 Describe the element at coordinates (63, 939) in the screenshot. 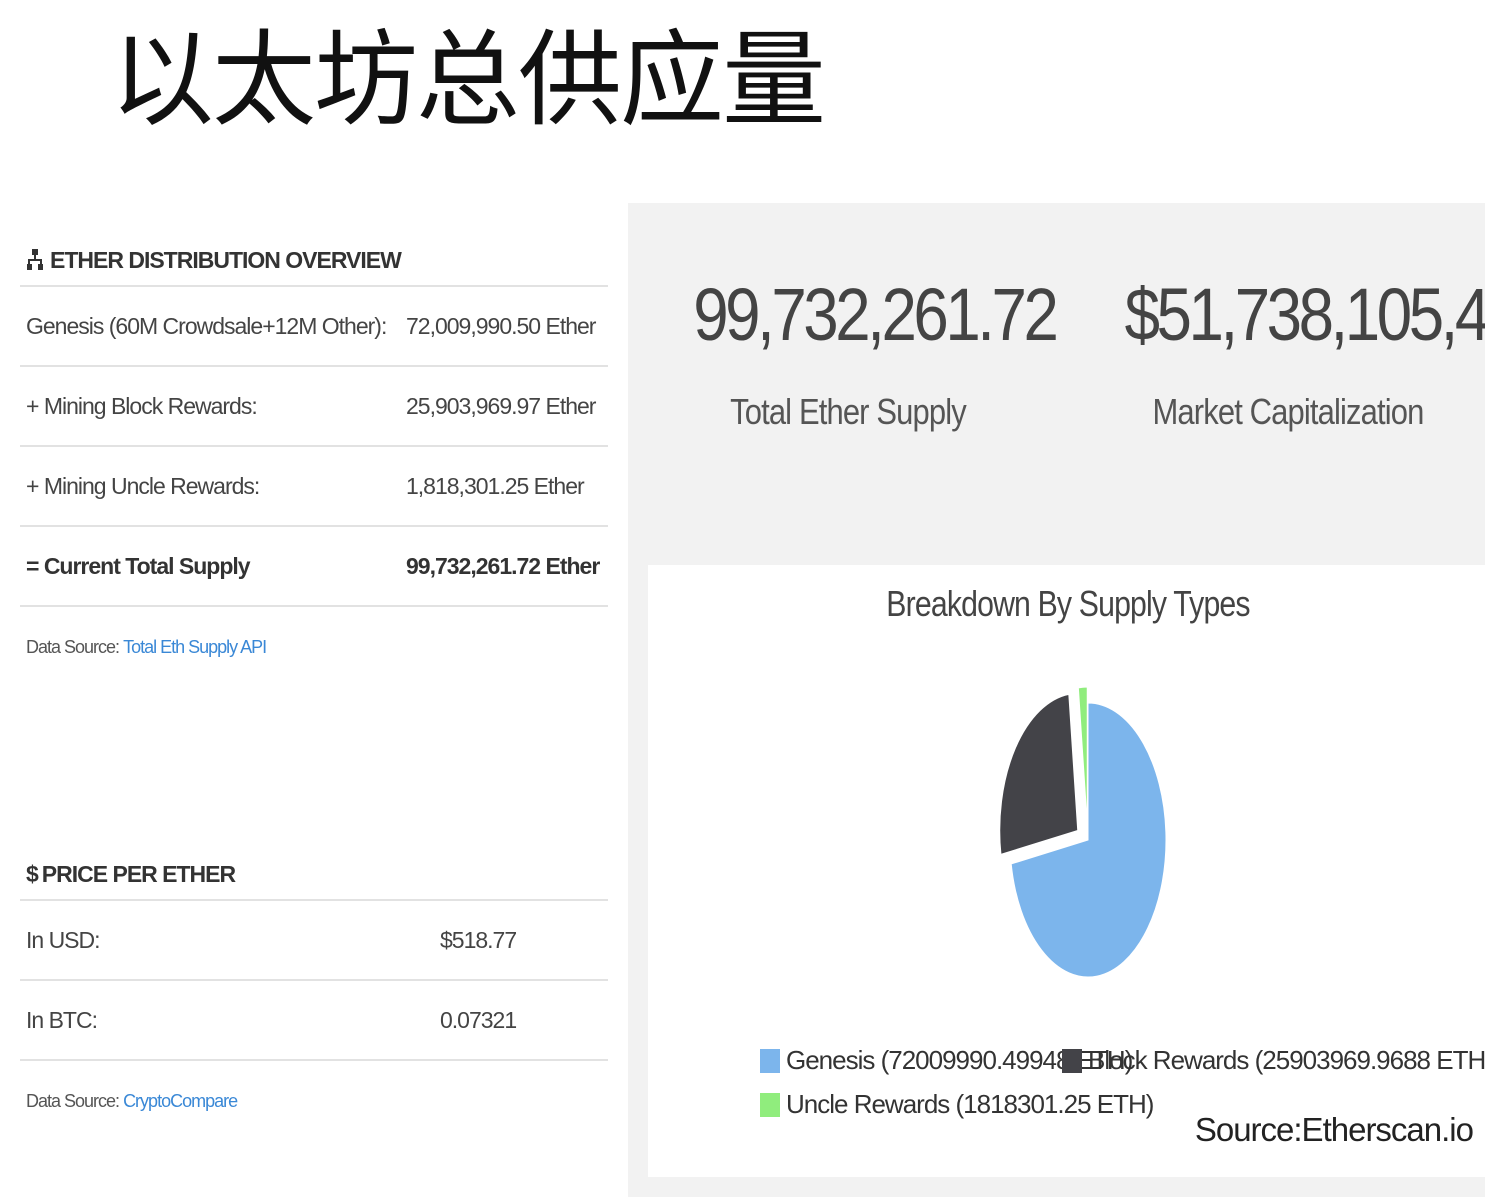

I see `row-label: In USD:` at that location.